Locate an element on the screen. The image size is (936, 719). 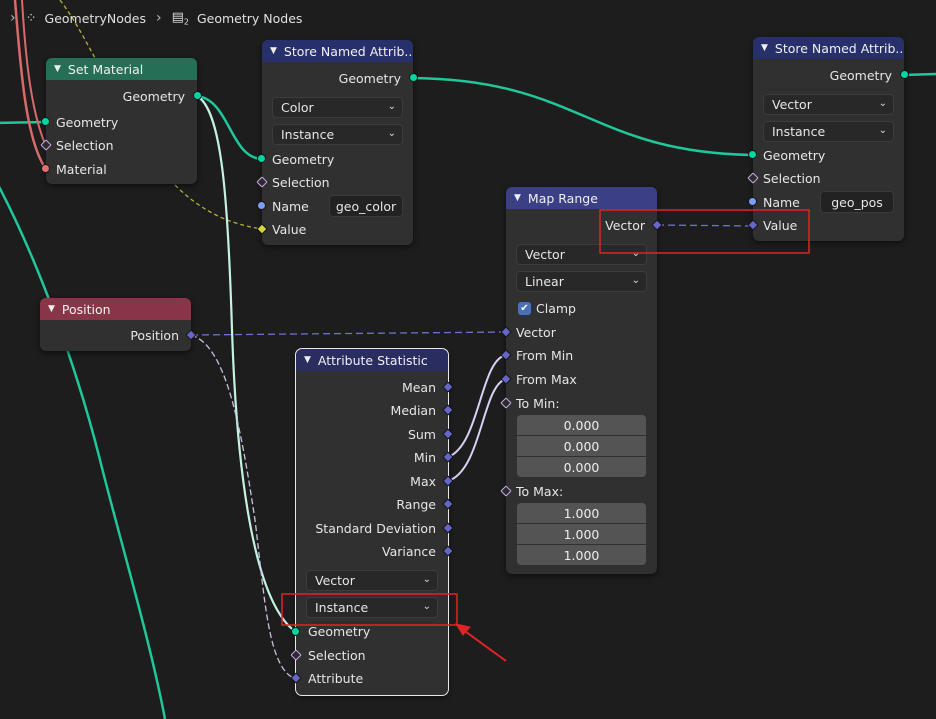
link-position-to-vector is located at coordinates (348, 333).